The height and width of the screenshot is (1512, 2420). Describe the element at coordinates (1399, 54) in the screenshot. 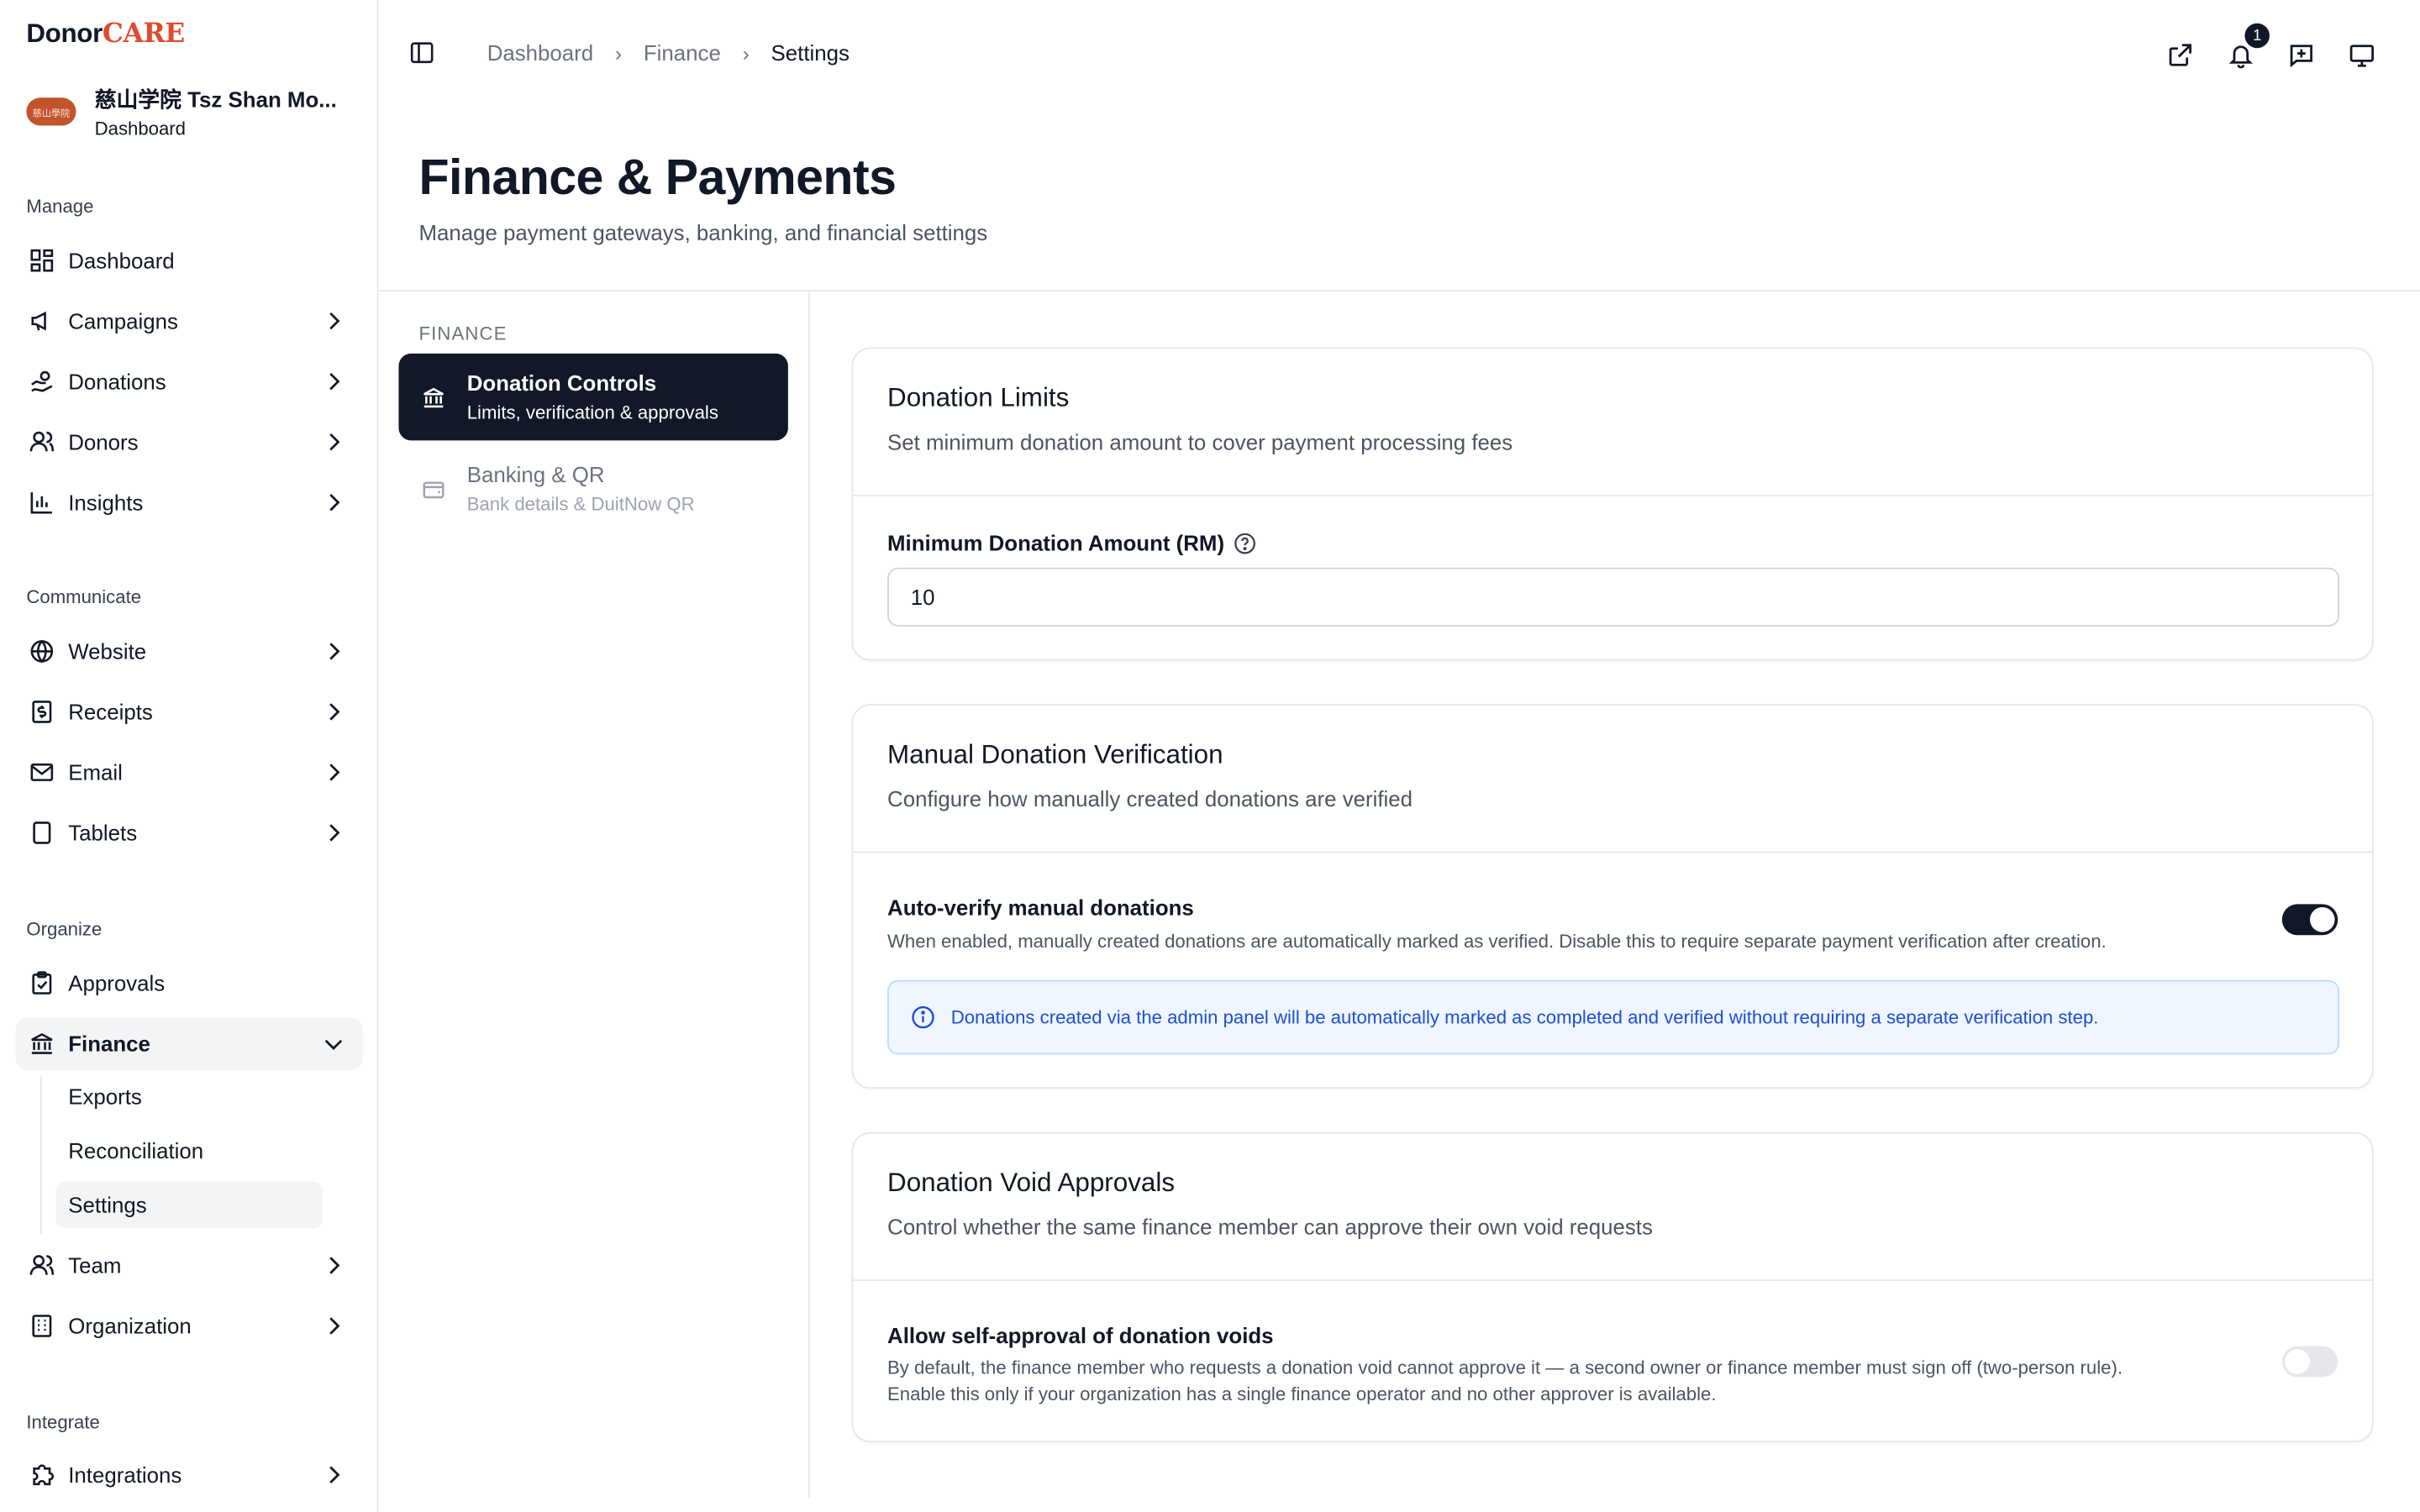

I see `top-bar: Dashboard › Finance › Settings 1` at that location.